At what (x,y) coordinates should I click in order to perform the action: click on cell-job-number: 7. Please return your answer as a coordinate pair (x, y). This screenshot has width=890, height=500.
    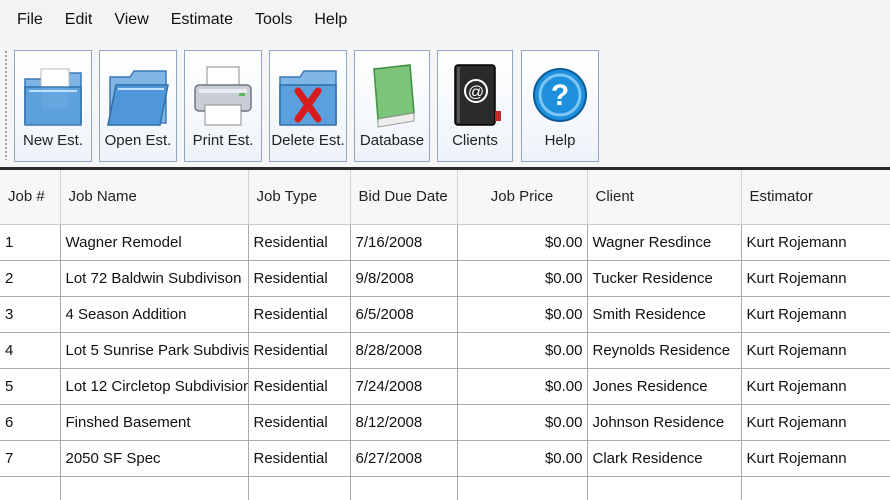
    Looking at the image, I should click on (30, 458).